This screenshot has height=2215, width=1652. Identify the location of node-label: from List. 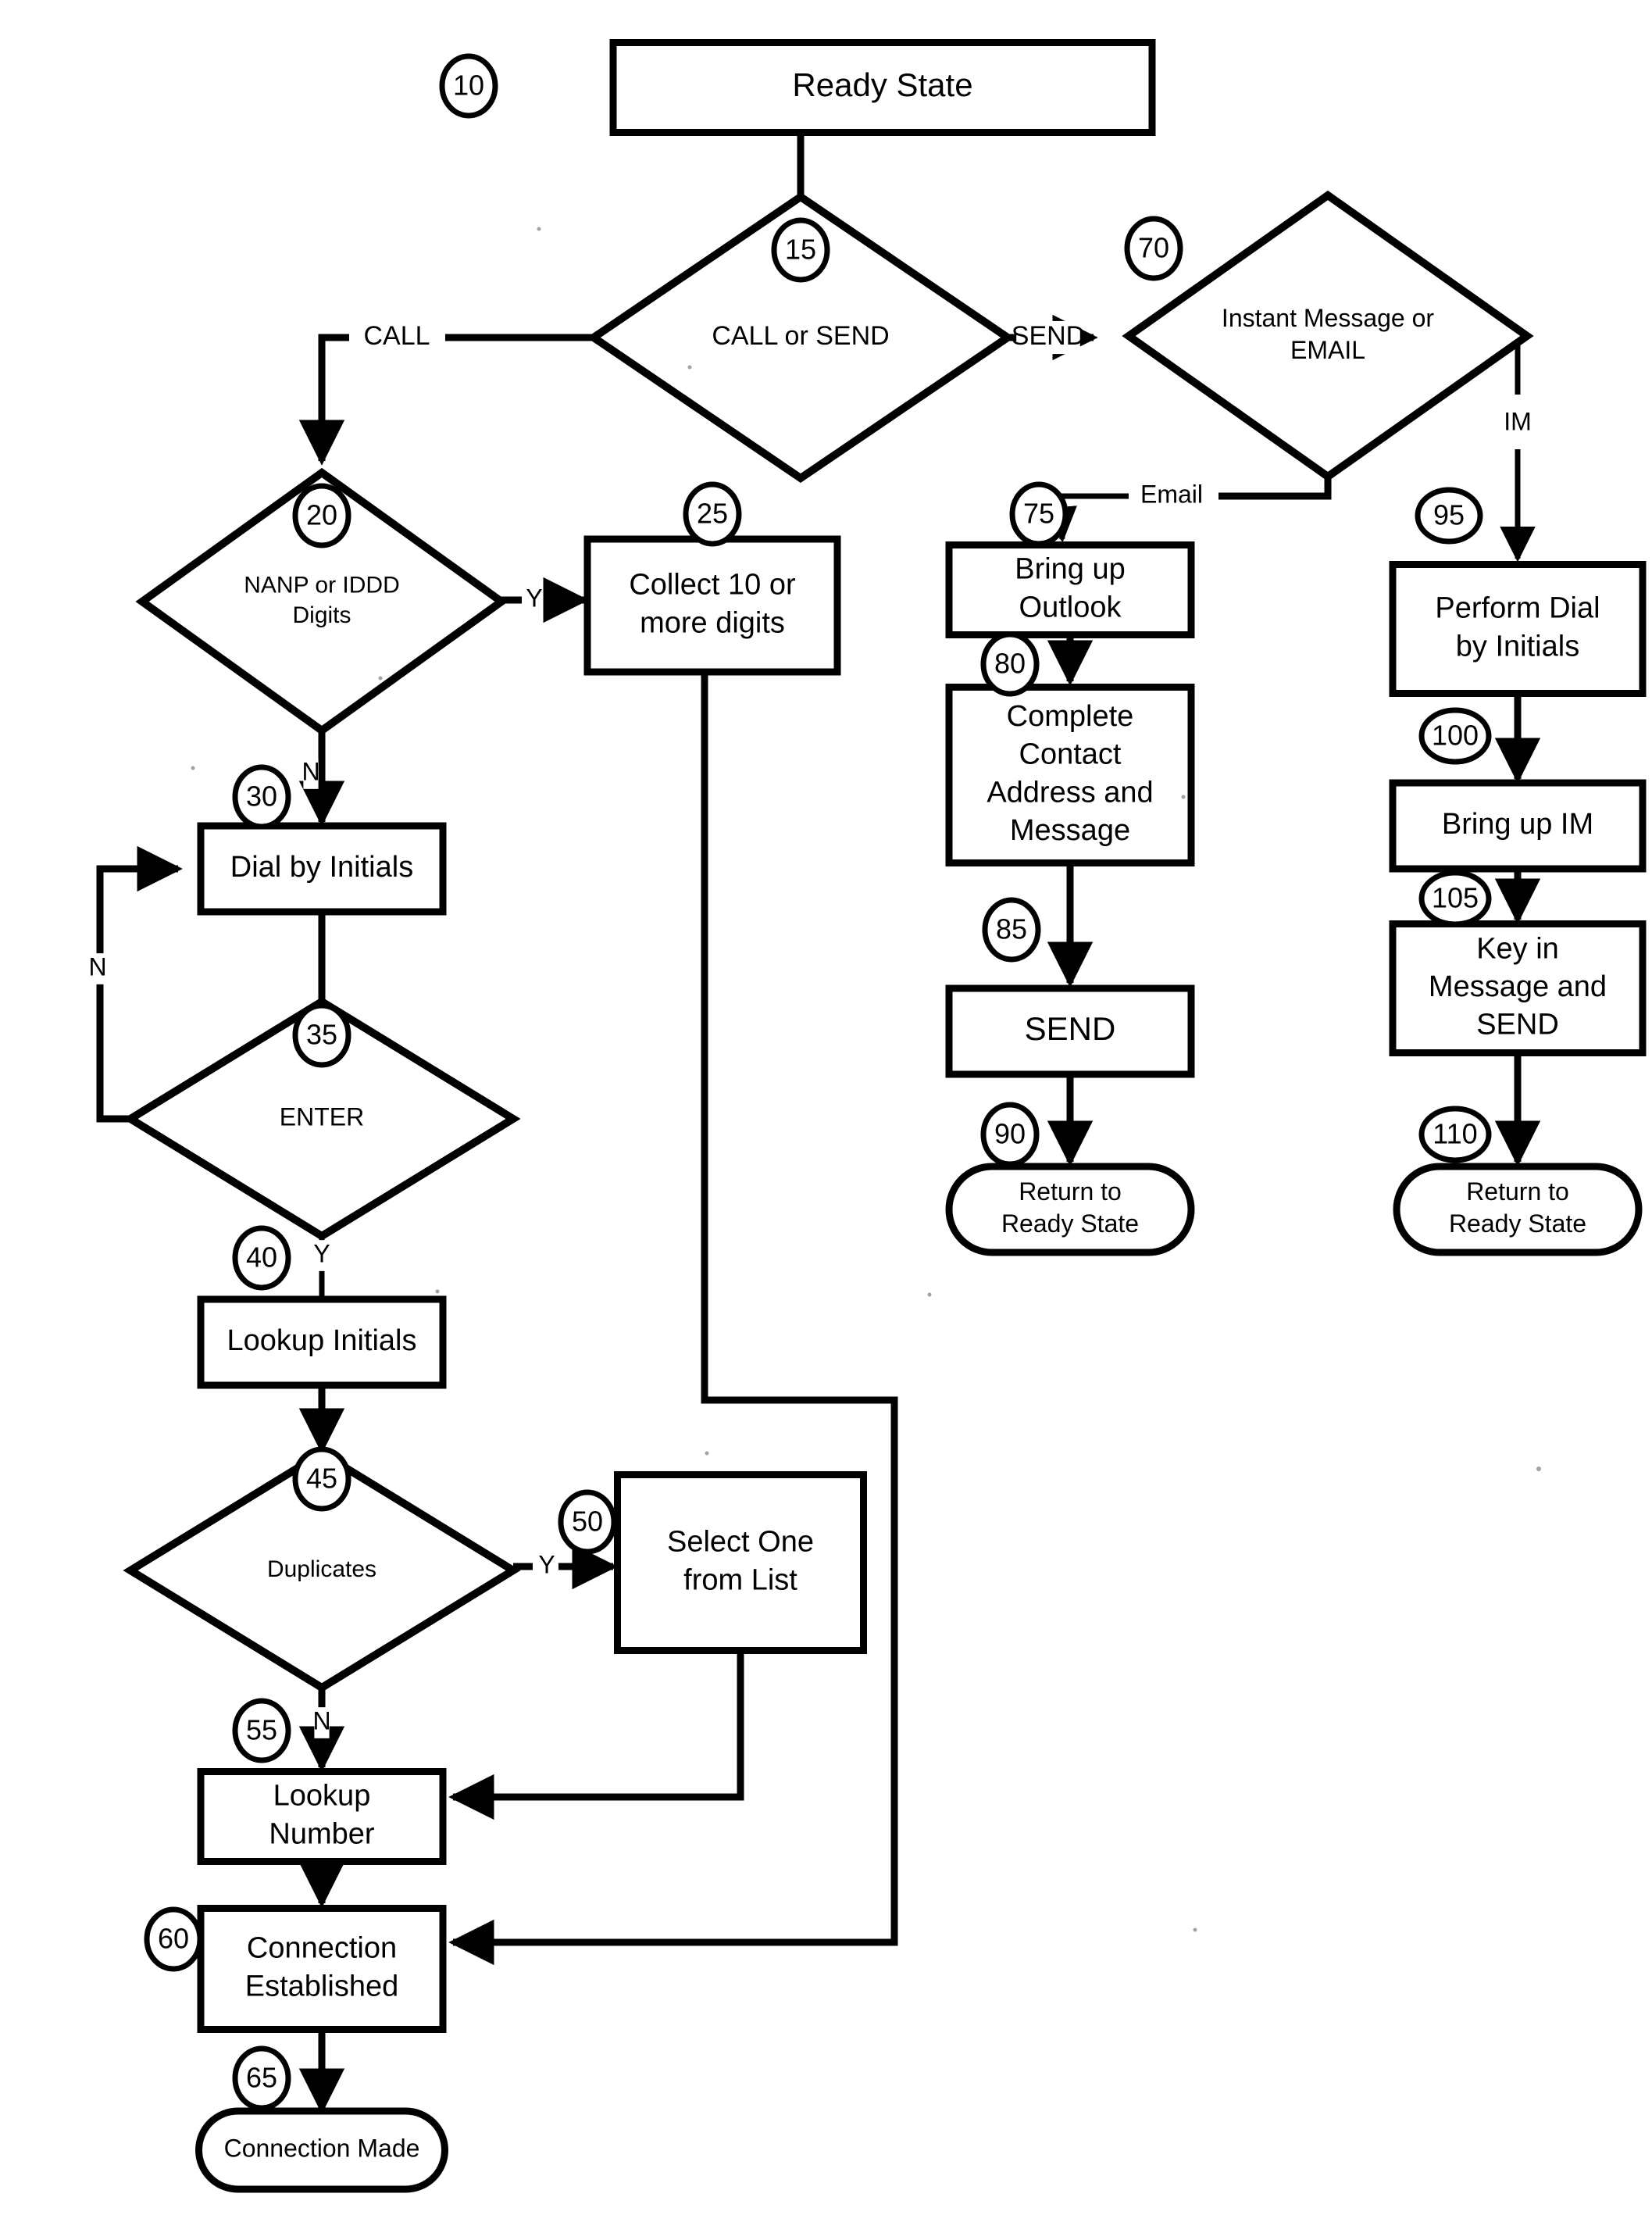
(740, 1579).